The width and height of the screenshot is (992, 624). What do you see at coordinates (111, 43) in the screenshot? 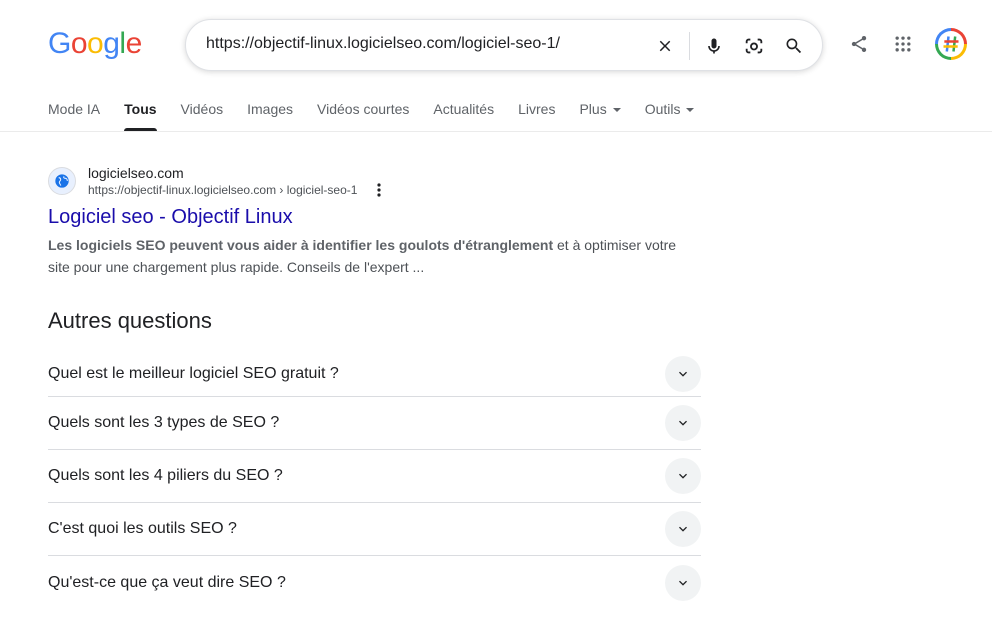
I see `logo-letter: g` at bounding box center [111, 43].